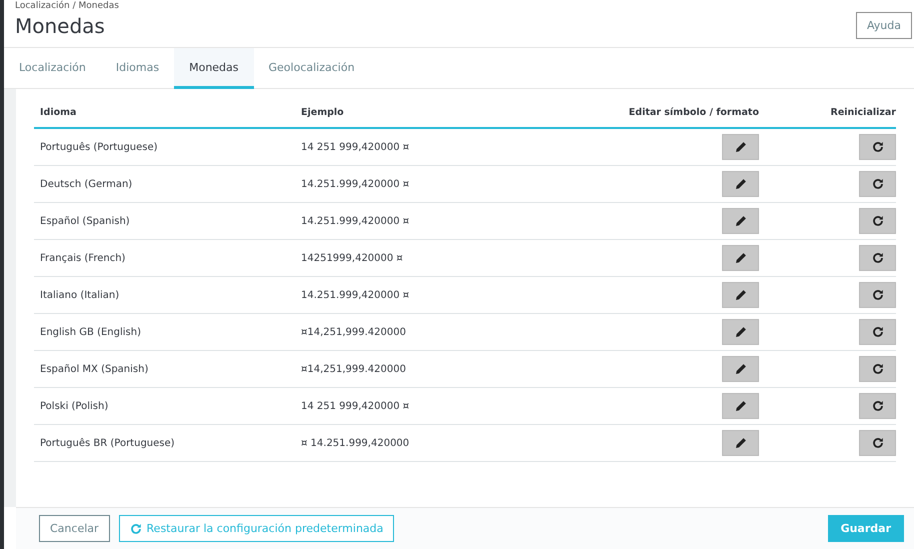  What do you see at coordinates (74, 528) in the screenshot?
I see `cancel-button: Cancelar` at bounding box center [74, 528].